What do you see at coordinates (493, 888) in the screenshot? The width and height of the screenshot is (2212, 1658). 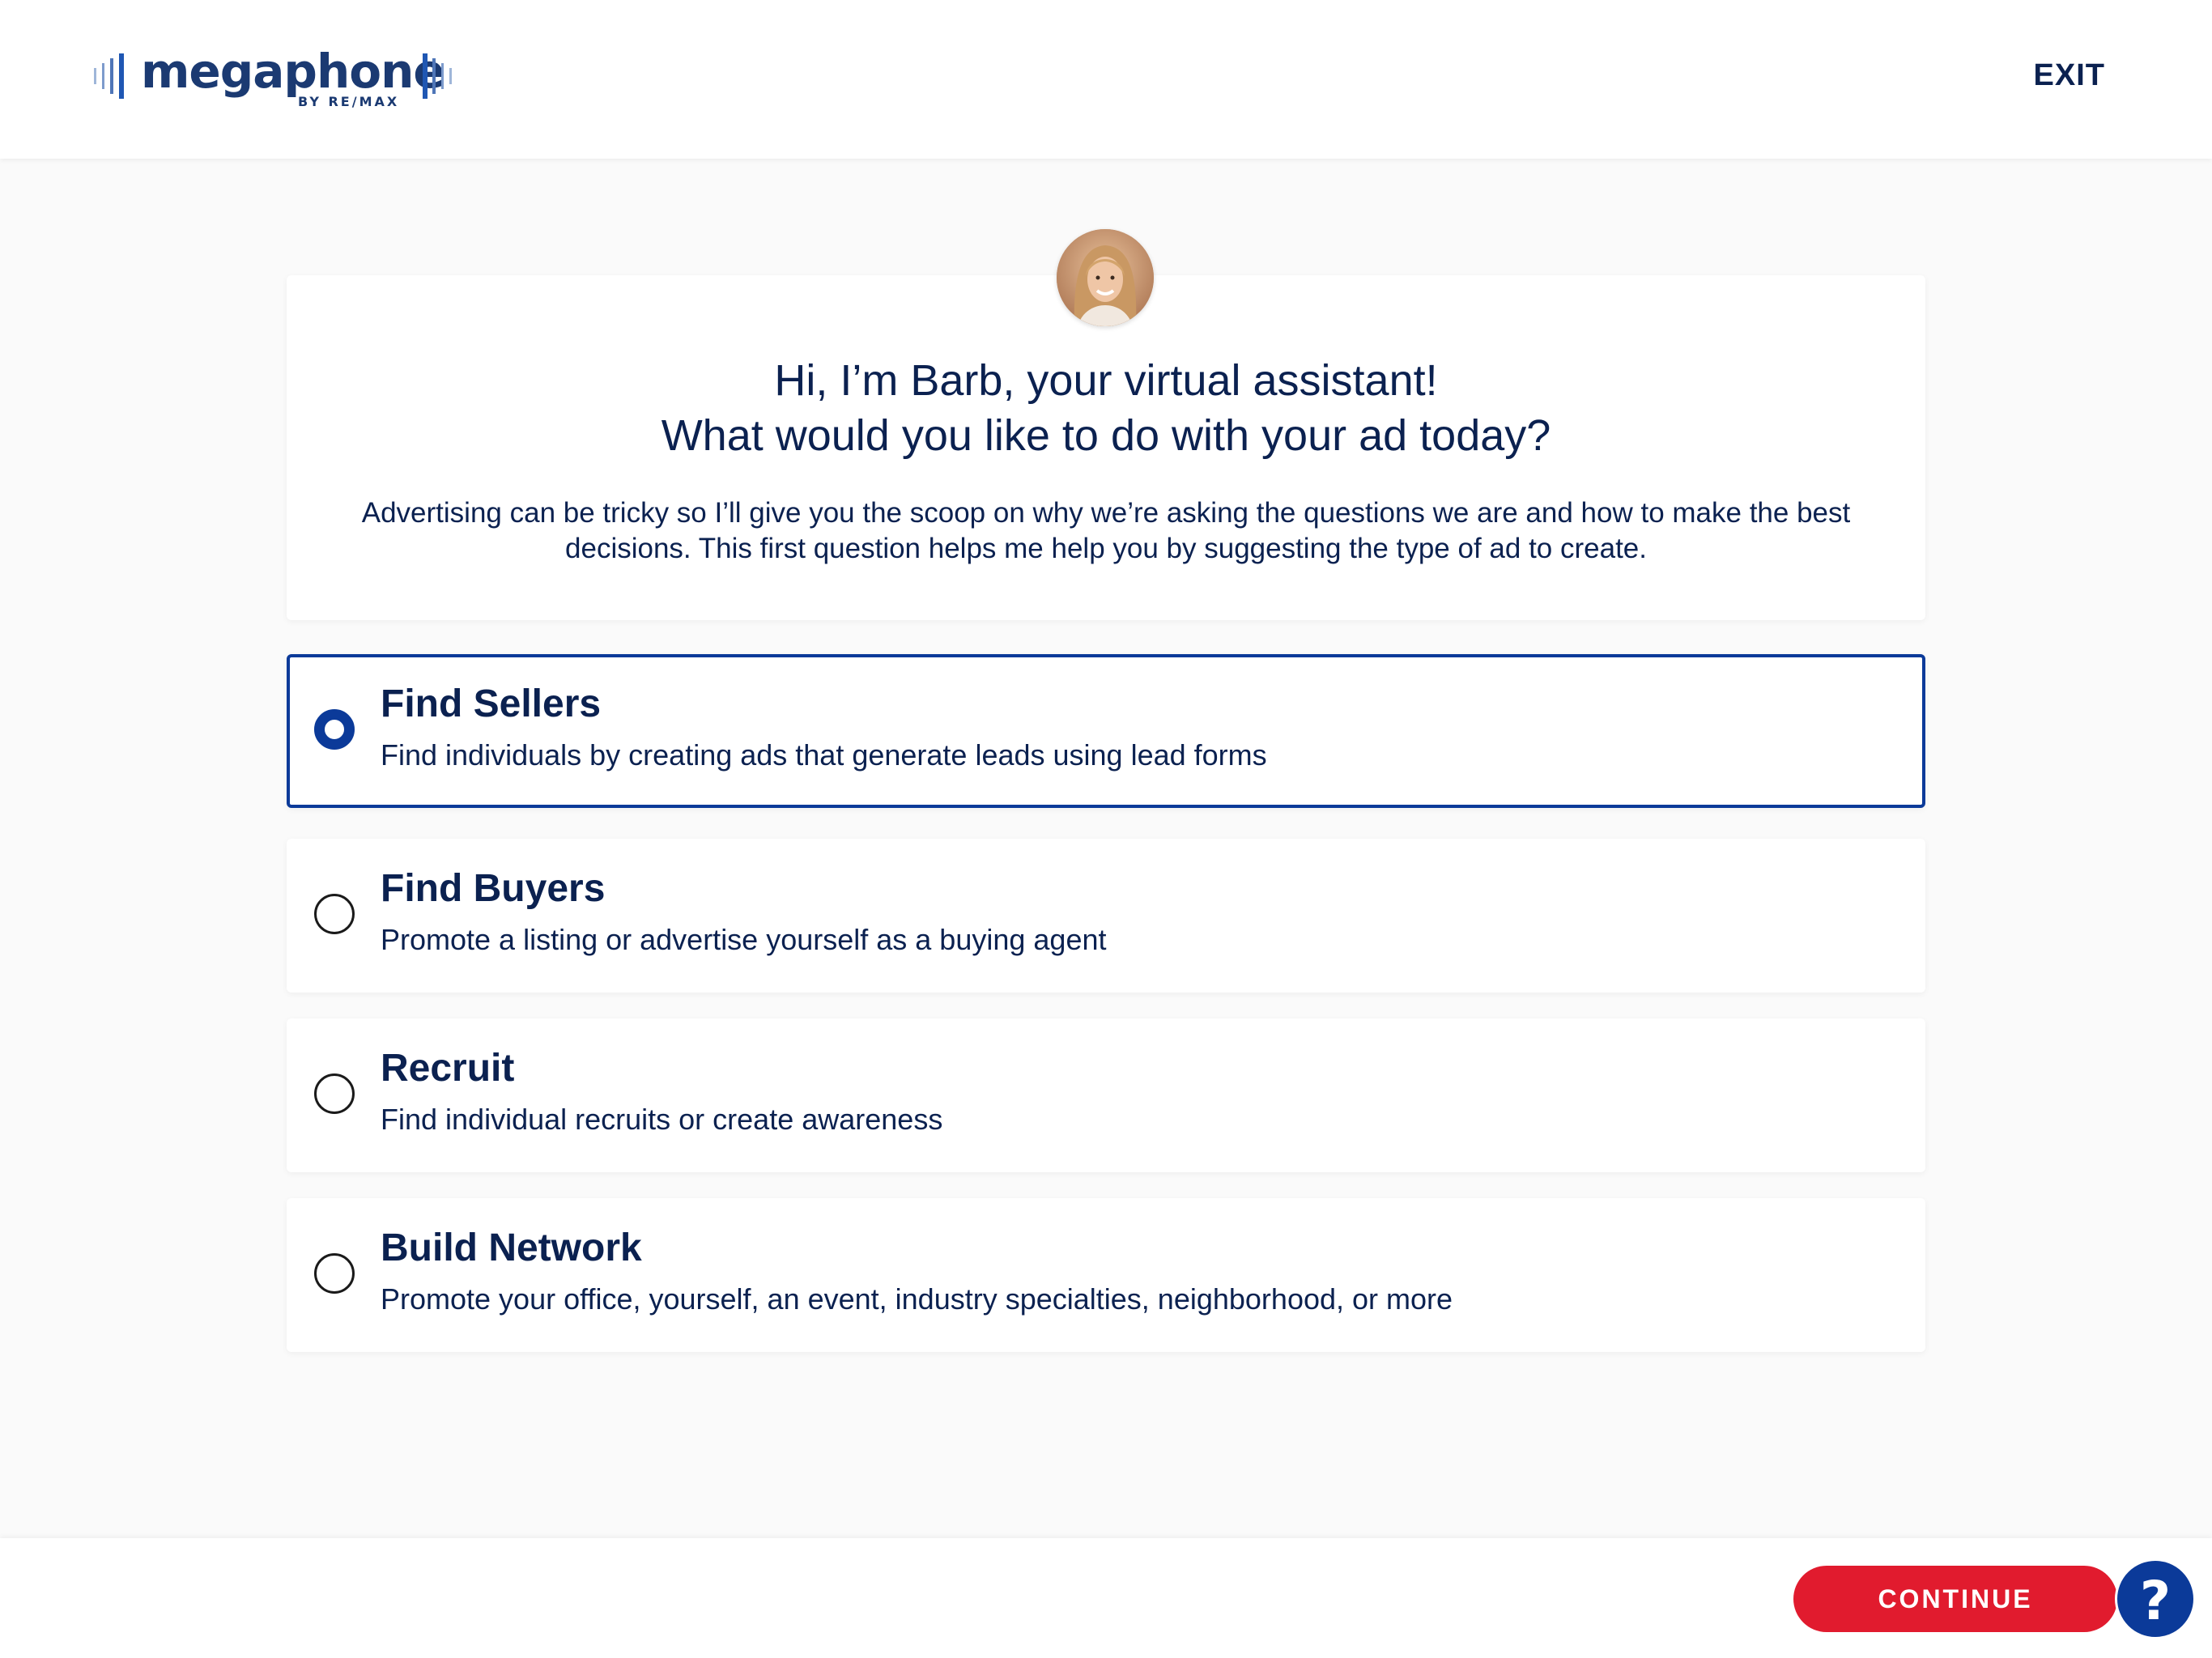 I see `option-title: Find Buyers` at bounding box center [493, 888].